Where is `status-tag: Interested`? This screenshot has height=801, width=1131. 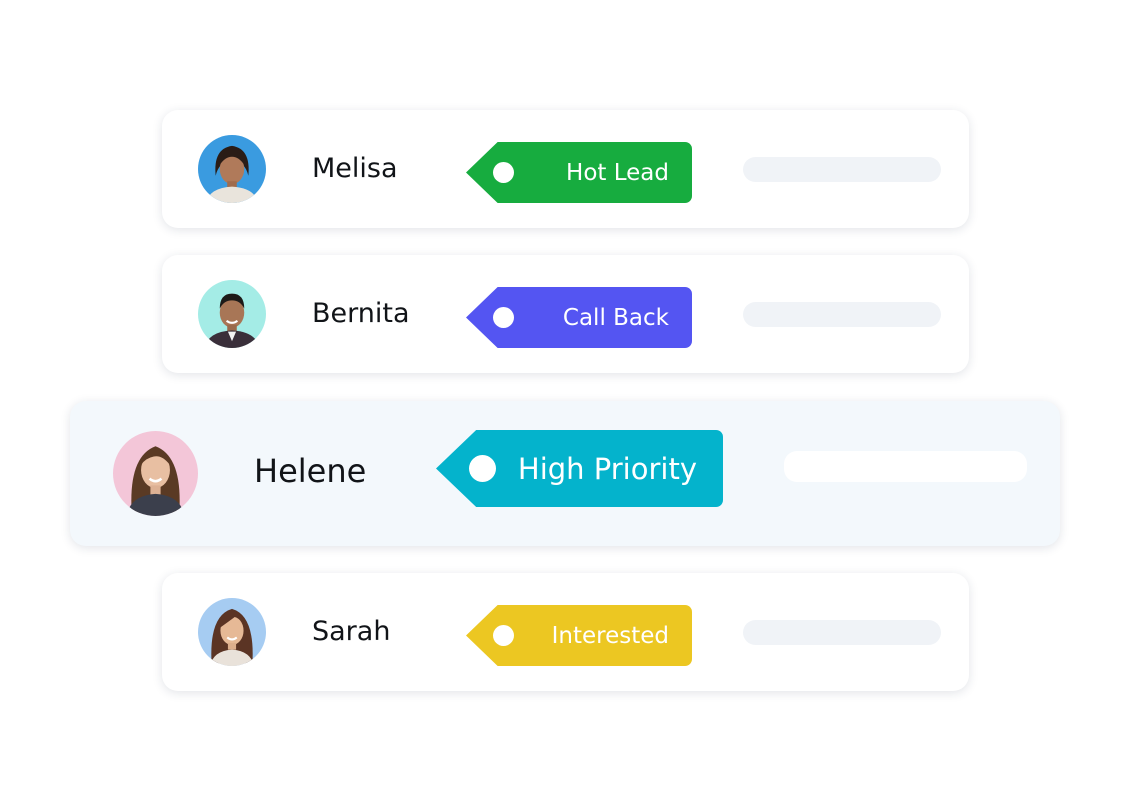 status-tag: Interested is located at coordinates (579, 635).